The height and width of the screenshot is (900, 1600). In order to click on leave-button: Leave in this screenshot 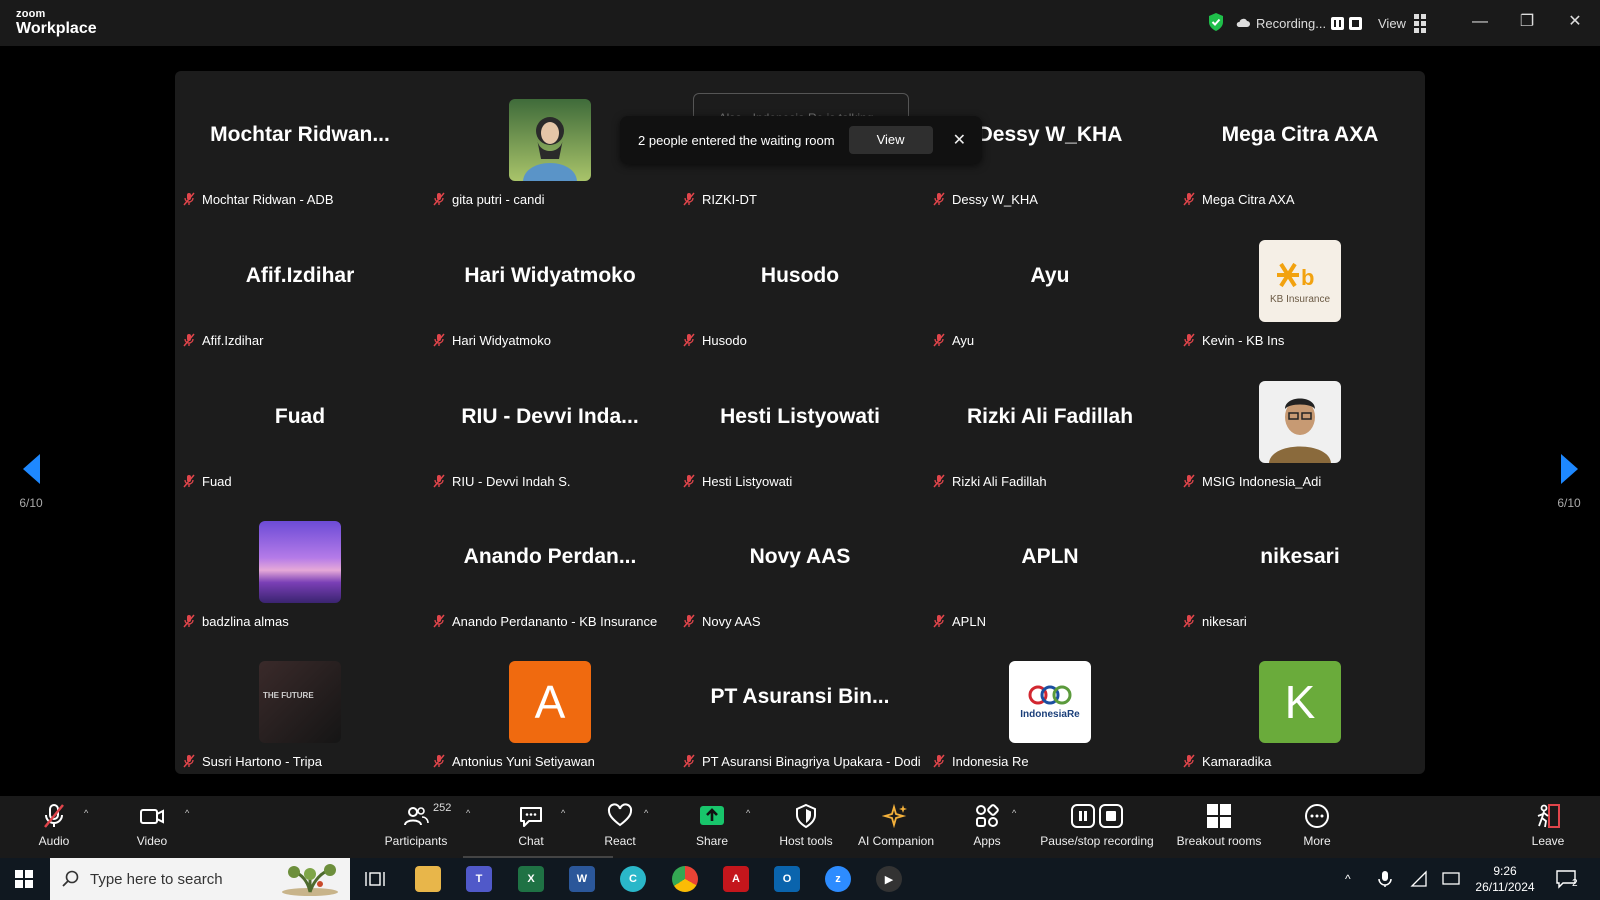, I will do `click(1548, 828)`.